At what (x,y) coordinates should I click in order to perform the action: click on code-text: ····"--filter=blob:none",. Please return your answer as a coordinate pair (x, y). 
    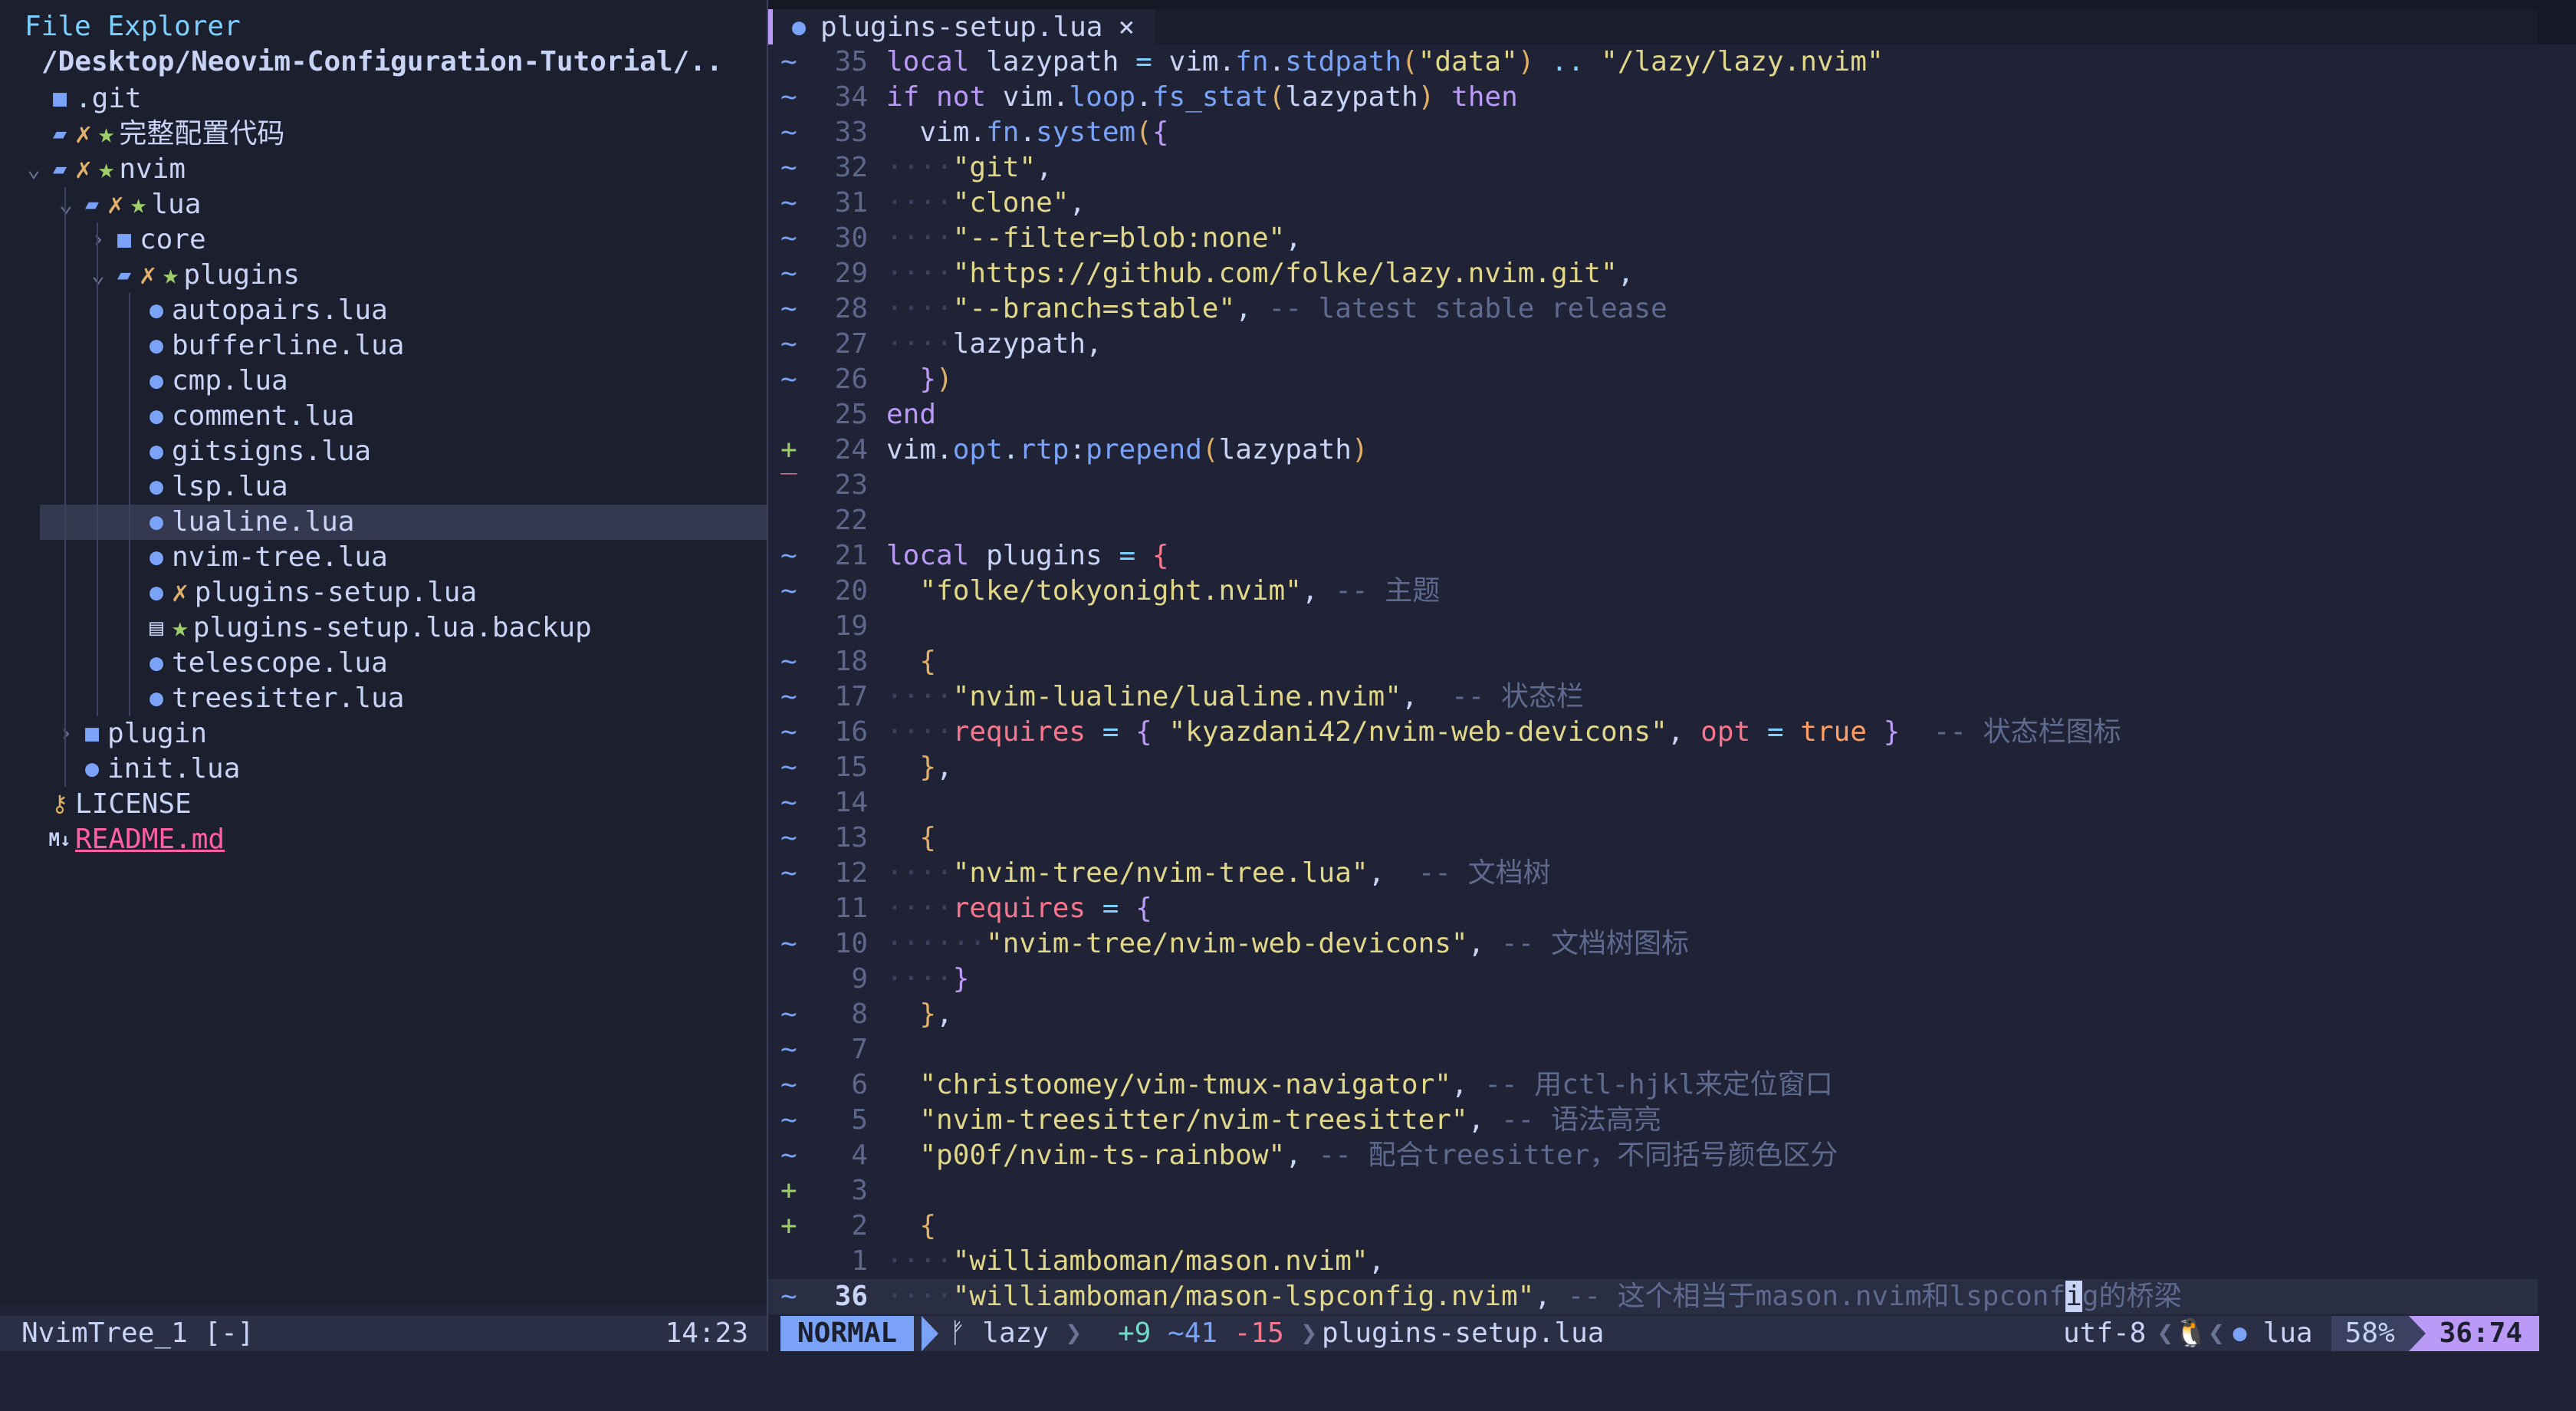
    Looking at the image, I should click on (1094, 239).